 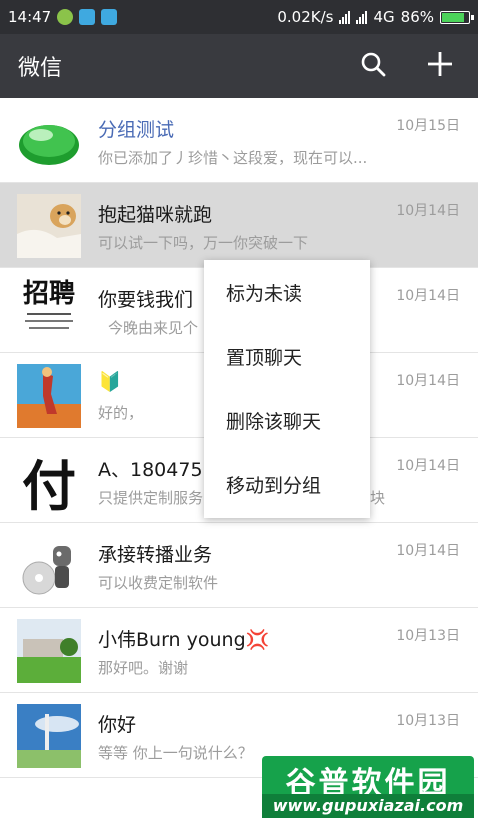 What do you see at coordinates (158, 583) in the screenshot?
I see `chat-preview: 可以收费定制软件` at bounding box center [158, 583].